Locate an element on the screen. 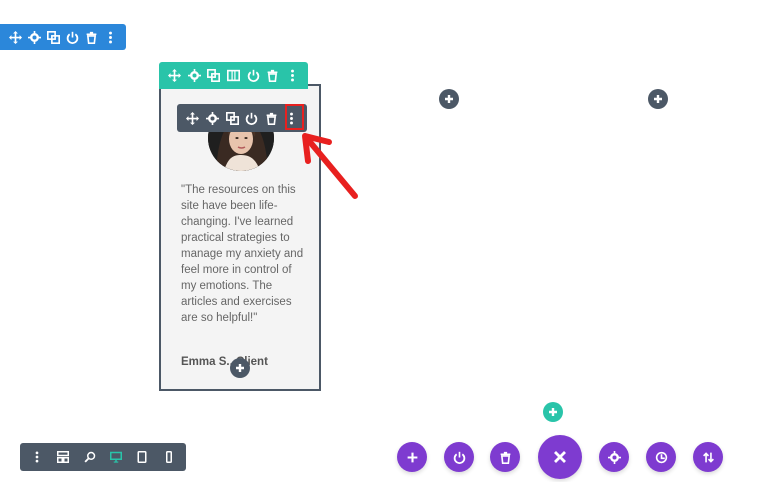 Image resolution: width=760 pixels, height=482 pixels. columns-icon is located at coordinates (233, 76).